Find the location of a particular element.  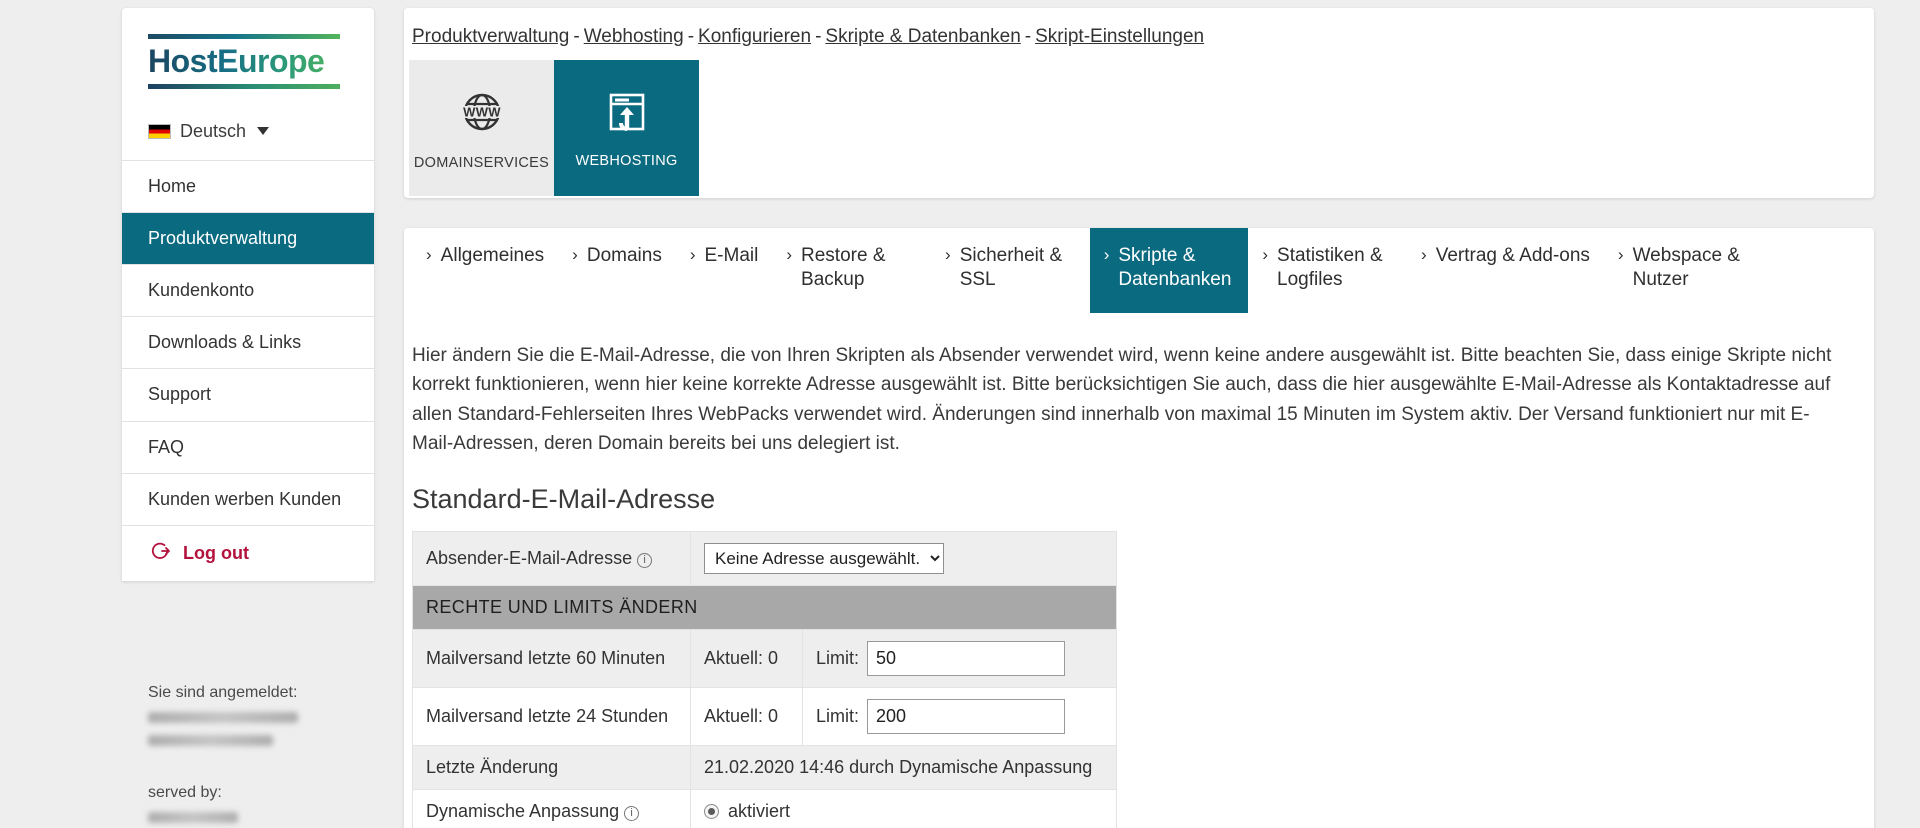

sidebar-item-produktverwaltung: Produktverwaltung is located at coordinates (248, 238).